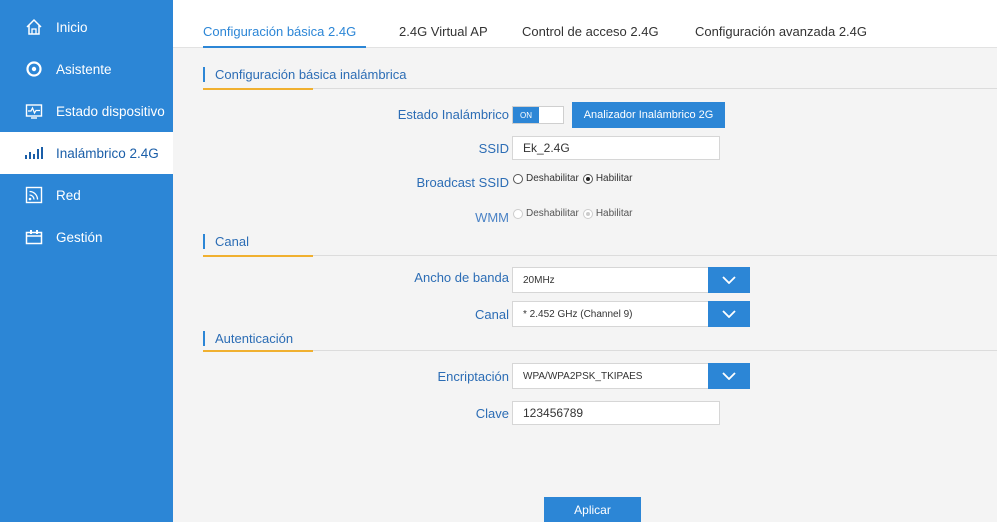  I want to click on section-title: Configuración básica inalámbrica, so click(311, 74).